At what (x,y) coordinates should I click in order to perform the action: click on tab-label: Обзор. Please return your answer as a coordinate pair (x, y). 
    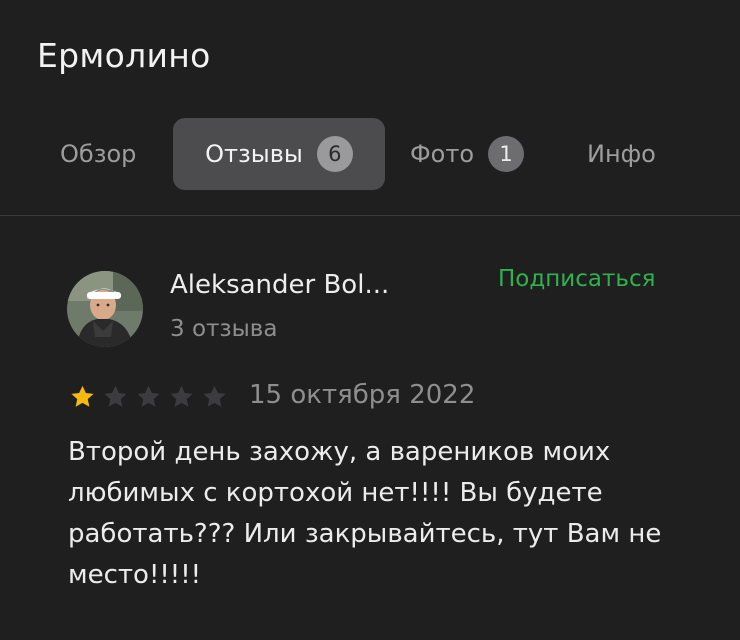
    Looking at the image, I should click on (98, 154).